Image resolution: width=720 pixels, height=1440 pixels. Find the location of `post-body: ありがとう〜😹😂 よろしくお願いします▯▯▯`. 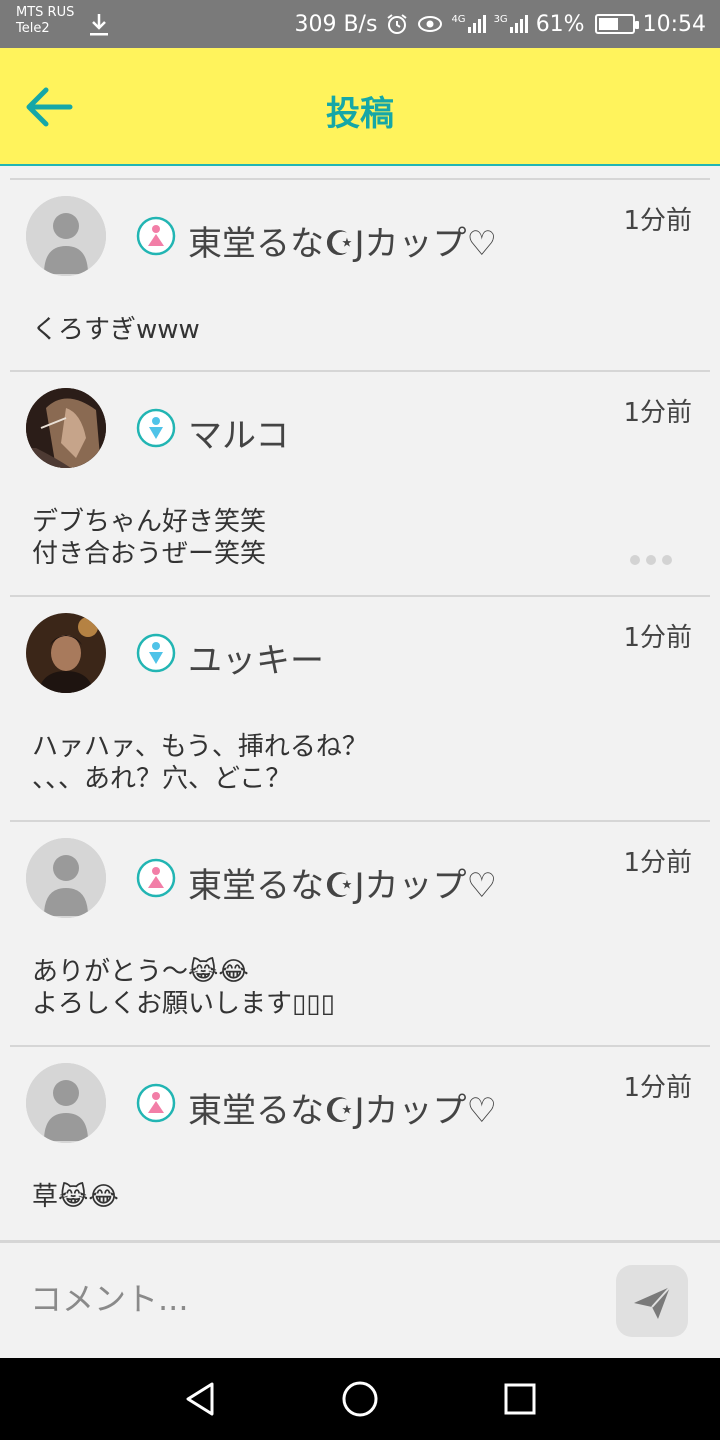

post-body: ありがとう〜😹😂 よろしくお願いします▯▯▯ is located at coordinates (183, 988).